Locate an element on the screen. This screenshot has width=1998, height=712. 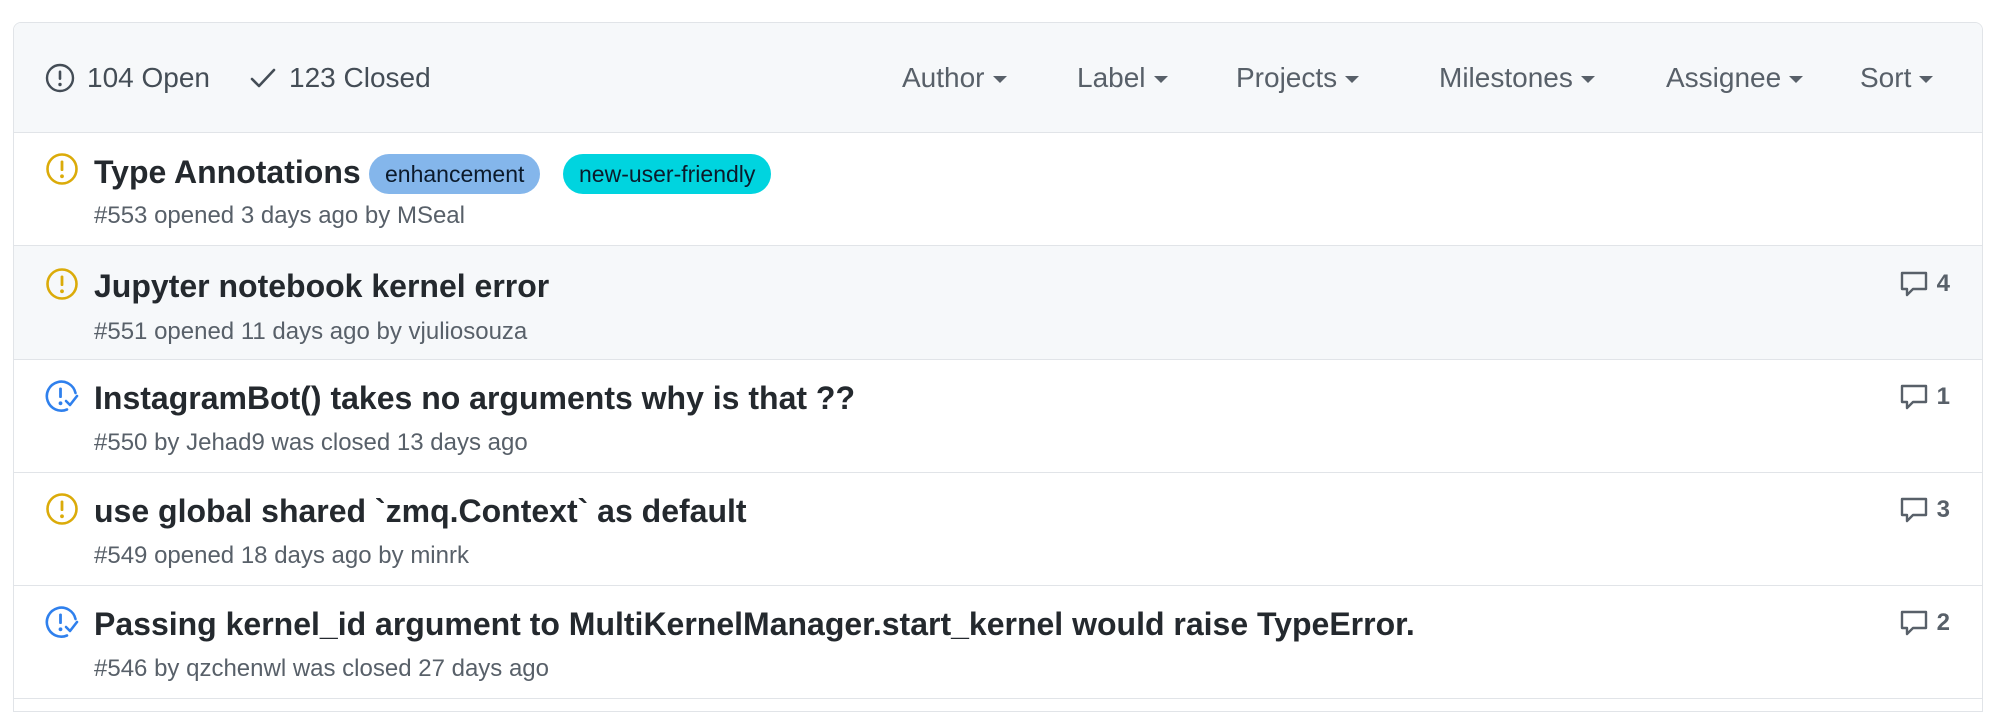
comments-link: 3 is located at coordinates (1924, 510).